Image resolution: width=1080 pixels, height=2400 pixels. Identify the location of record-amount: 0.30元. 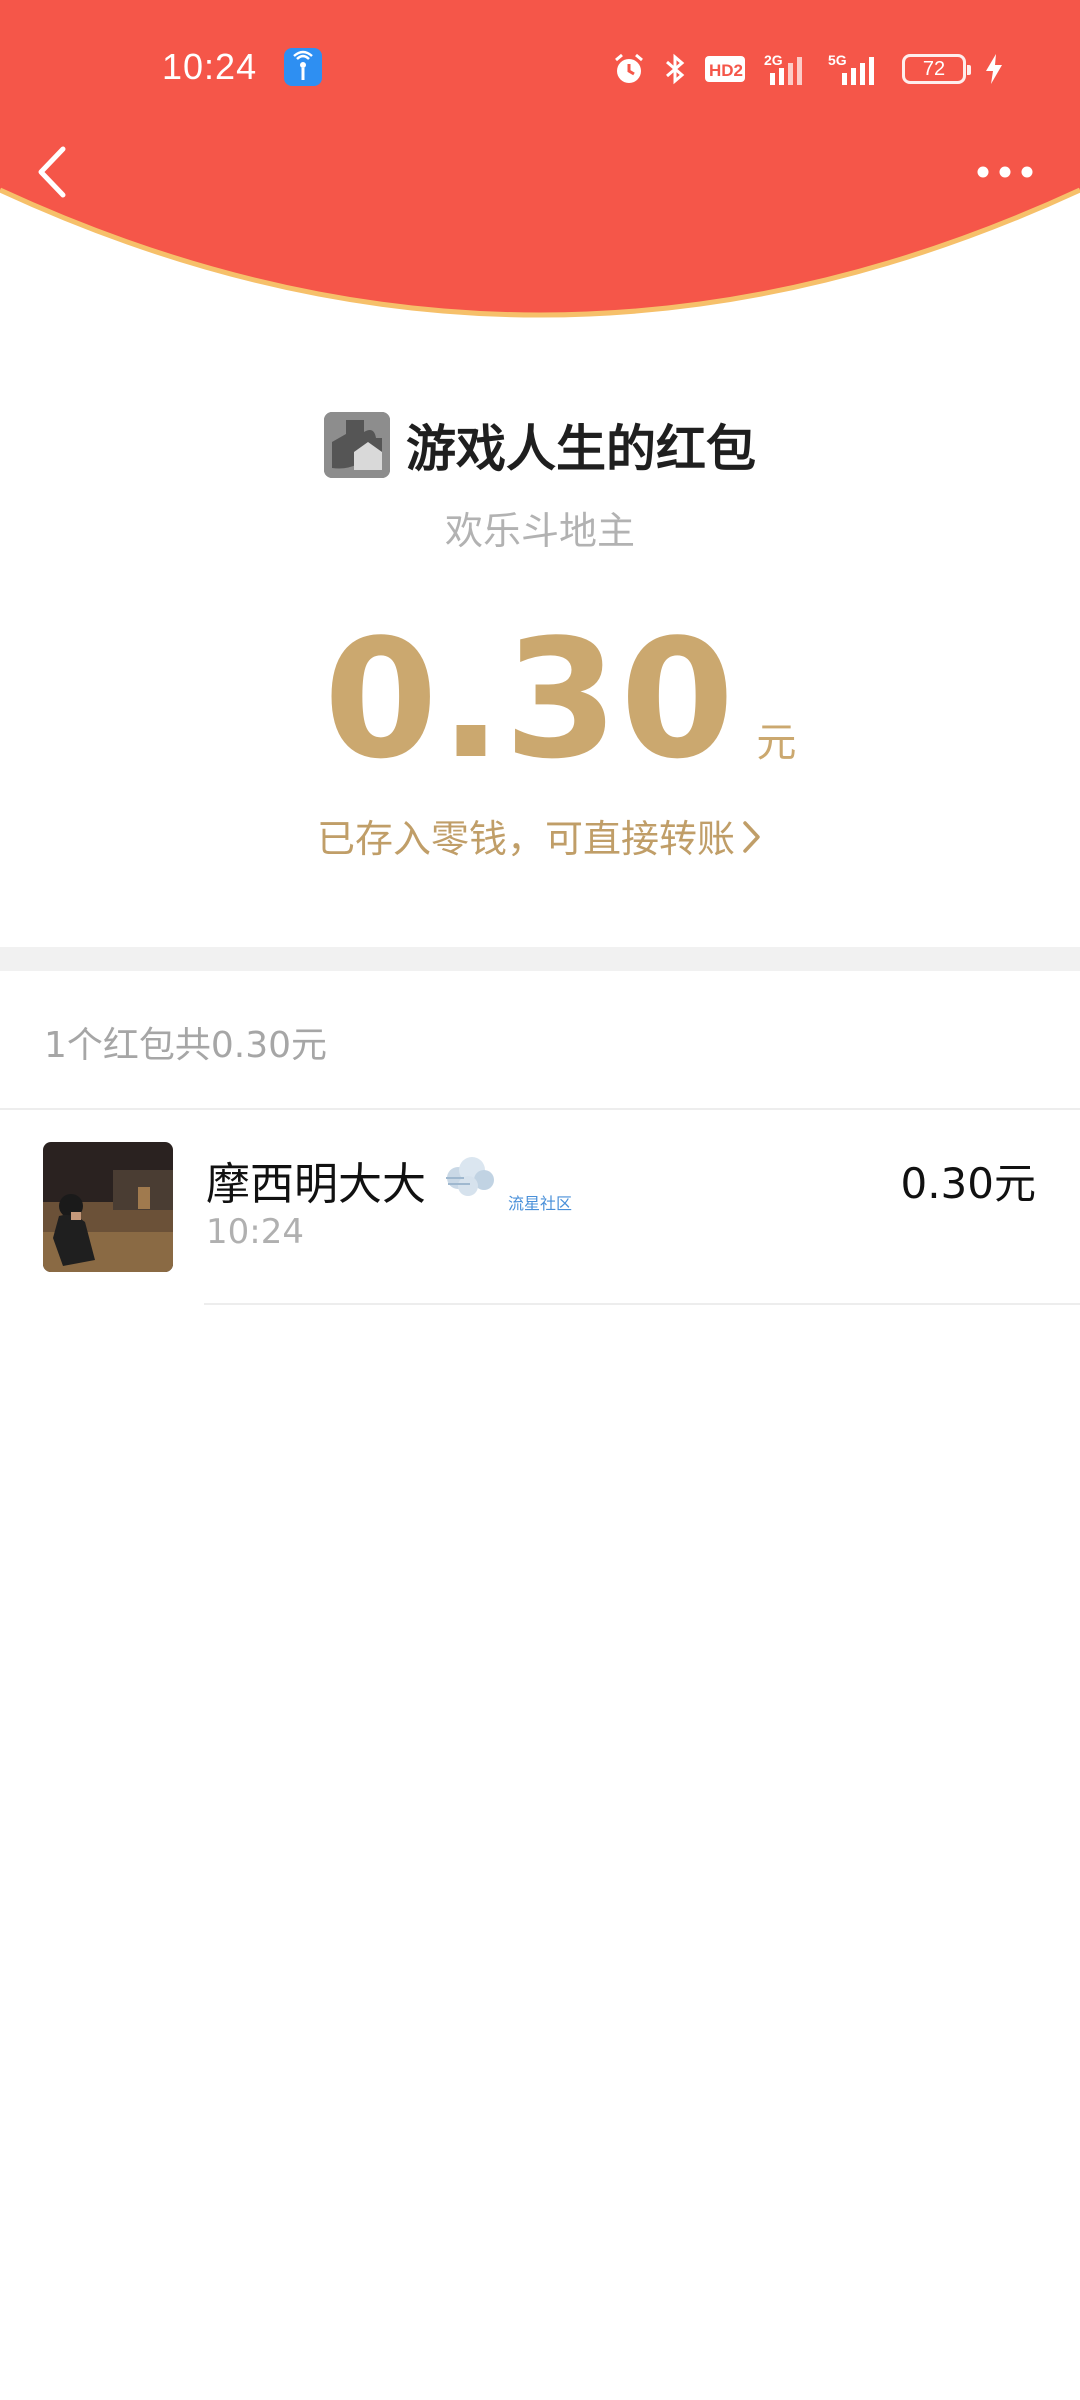
(968, 1183).